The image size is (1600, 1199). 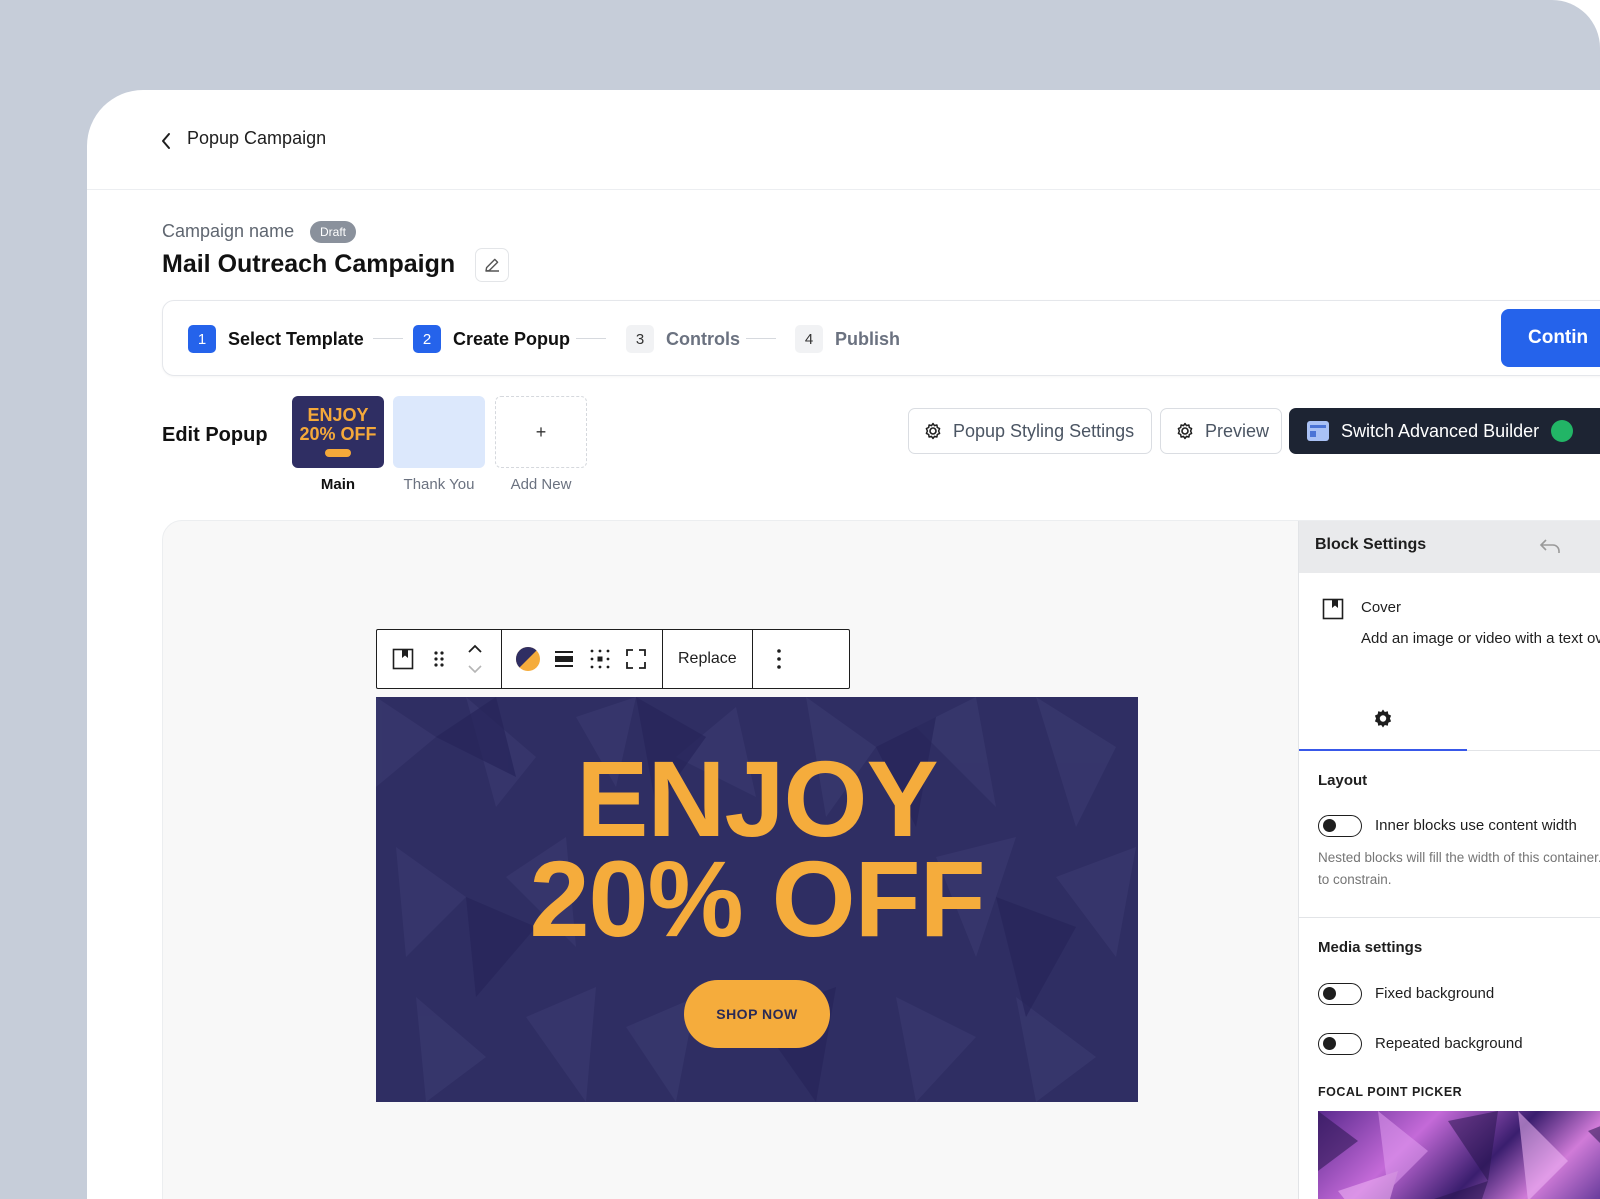 I want to click on focal-point-label: FOCAL POINT PICKER, so click(x=1390, y=1092).